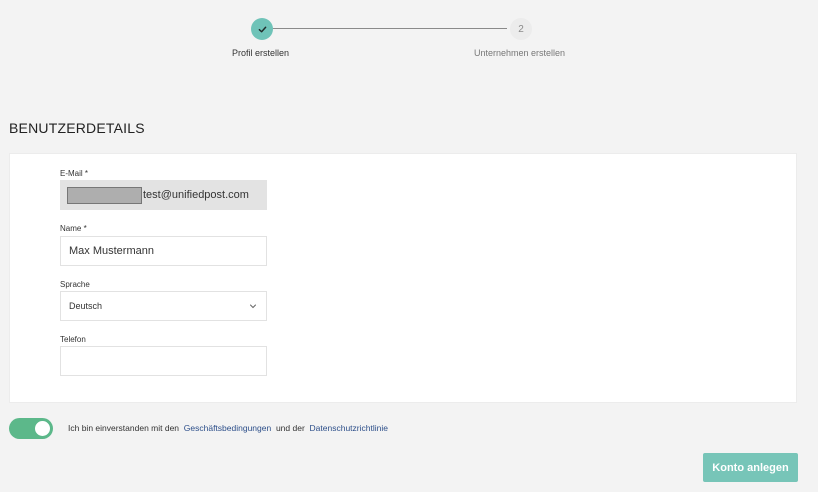 Image resolution: width=818 pixels, height=492 pixels. Describe the element at coordinates (409, 35) in the screenshot. I see `progress-stepper: Profil erstellen 2 Unternehmen erstellen` at that location.